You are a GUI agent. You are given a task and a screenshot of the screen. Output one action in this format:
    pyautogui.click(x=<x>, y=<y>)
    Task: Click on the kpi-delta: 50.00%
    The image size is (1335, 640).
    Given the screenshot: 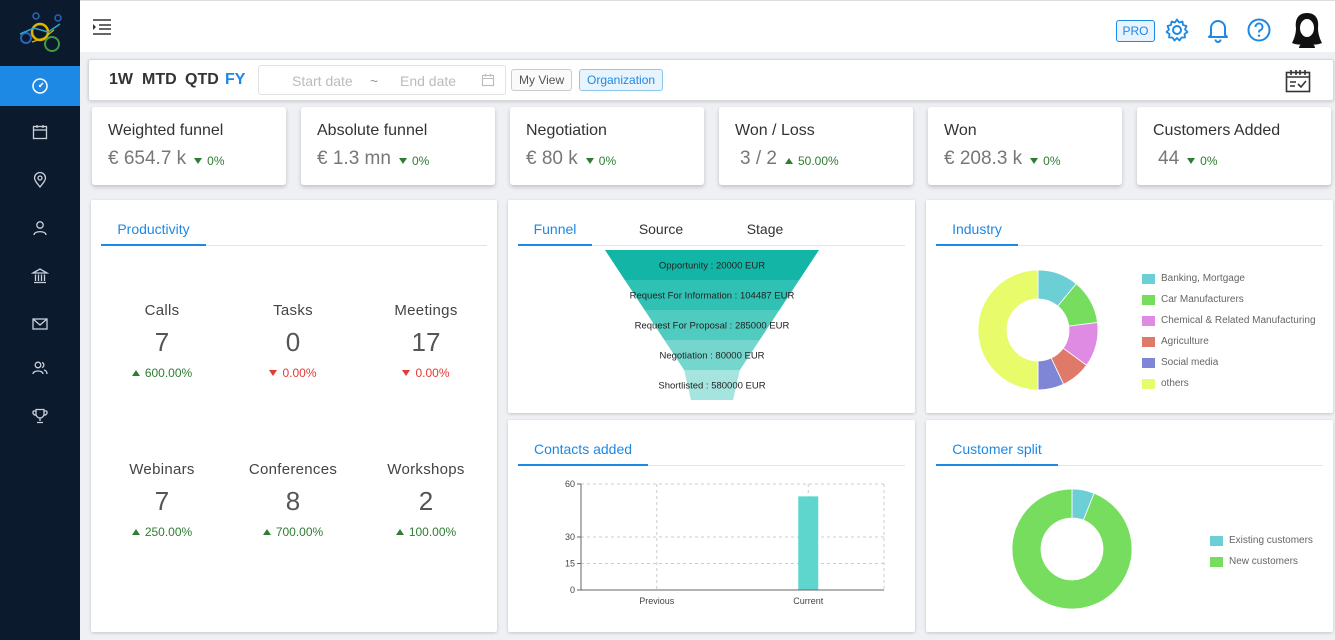 What is the action you would take?
    pyautogui.click(x=811, y=161)
    